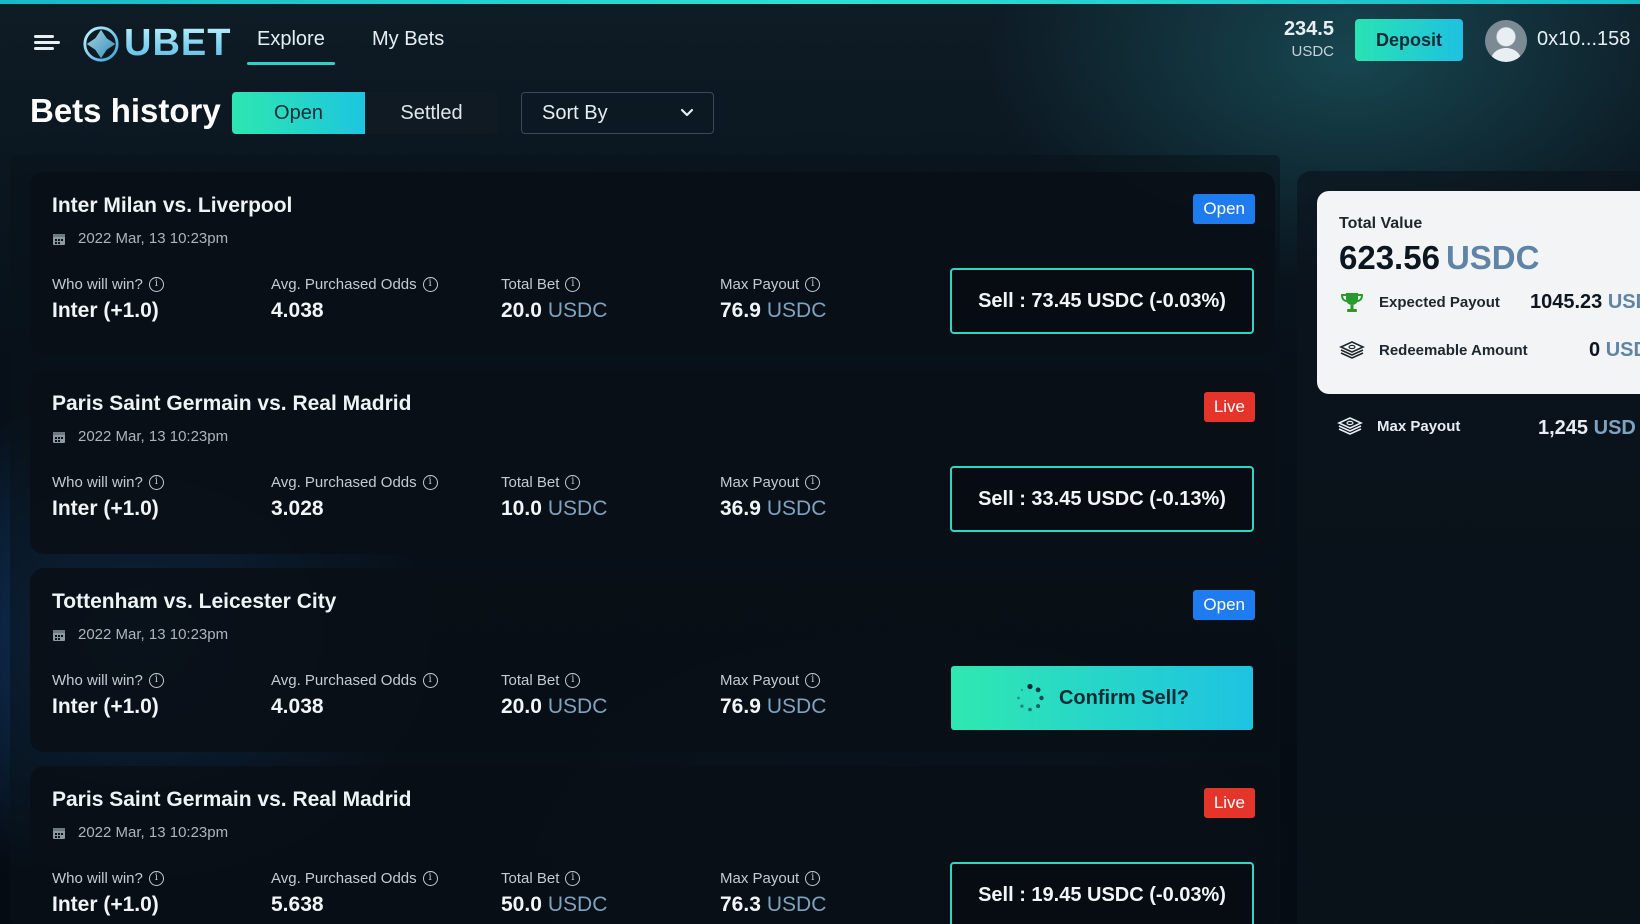 This screenshot has width=1640, height=924. I want to click on tab-settled: Settled, so click(431, 113).